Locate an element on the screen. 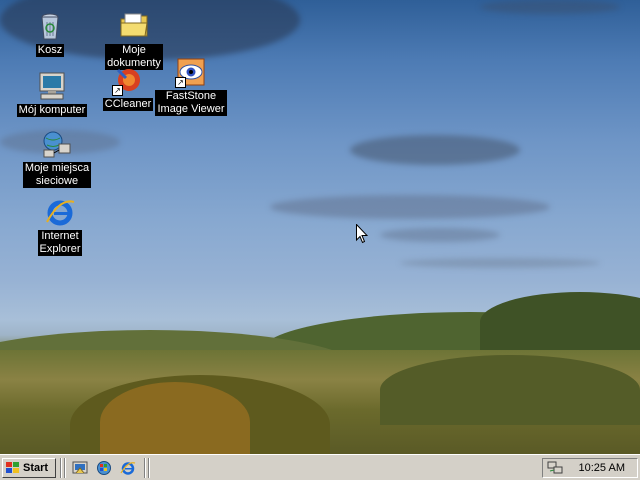 The image size is (640, 480). desktop-icon-recycle-bin: Kosz is located at coordinates (50, 33).